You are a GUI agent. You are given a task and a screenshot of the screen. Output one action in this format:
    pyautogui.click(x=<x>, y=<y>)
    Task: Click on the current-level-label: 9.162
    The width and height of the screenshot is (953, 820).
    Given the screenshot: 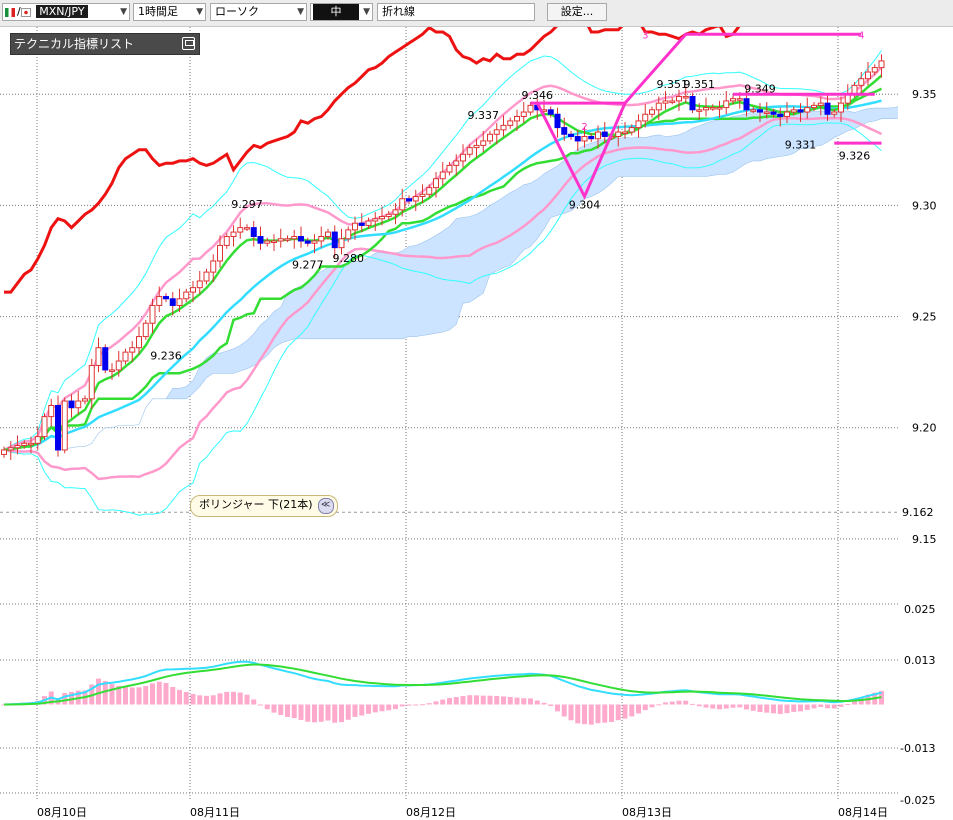 What is the action you would take?
    pyautogui.click(x=918, y=512)
    